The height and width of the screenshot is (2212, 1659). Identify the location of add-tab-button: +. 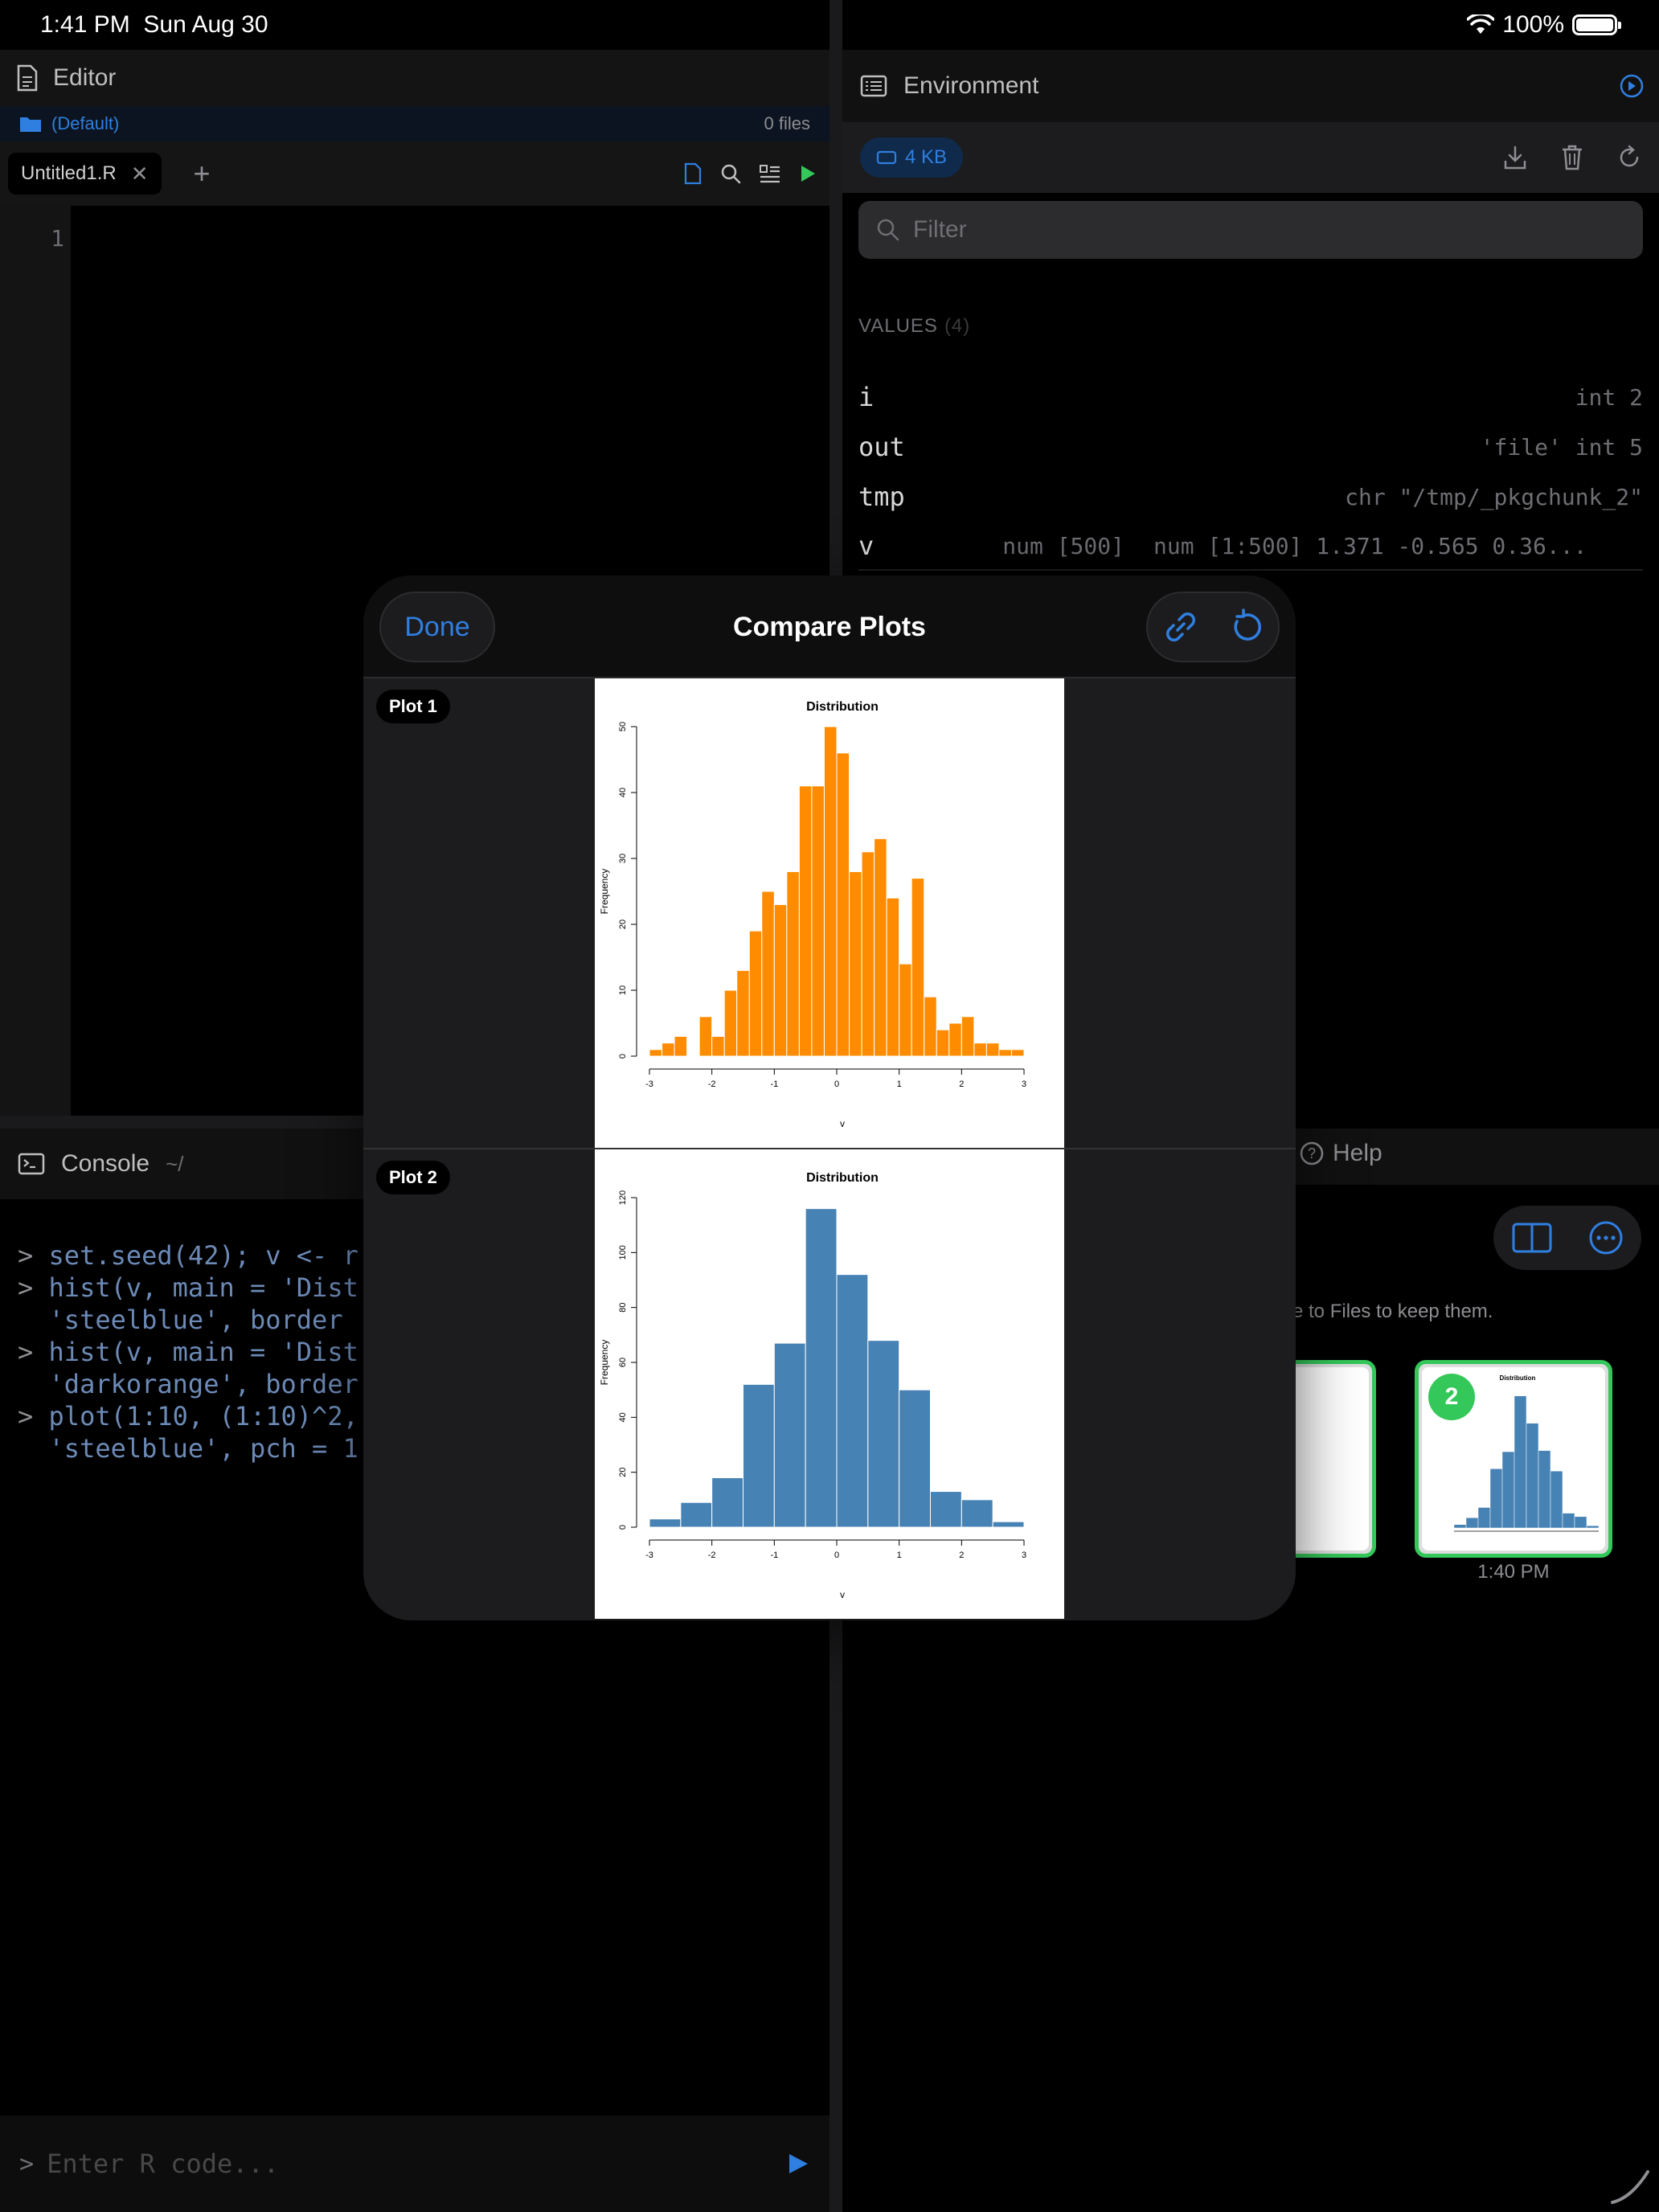
(202, 173).